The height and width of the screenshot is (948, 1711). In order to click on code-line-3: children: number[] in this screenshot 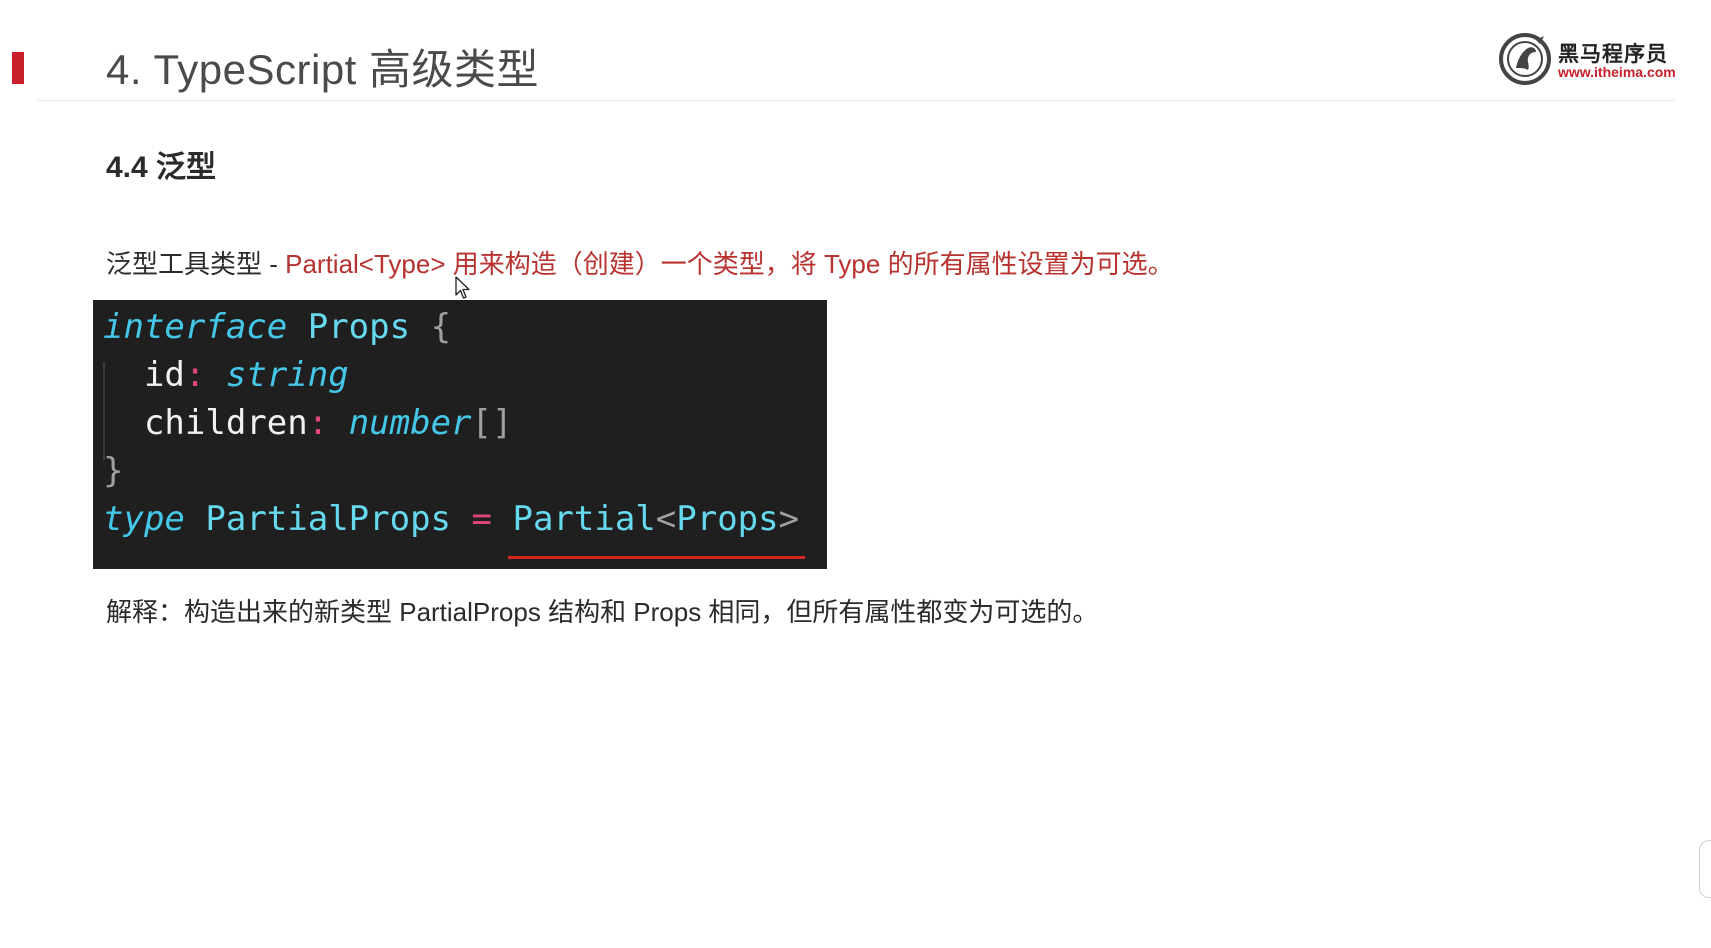, I will do `click(308, 423)`.